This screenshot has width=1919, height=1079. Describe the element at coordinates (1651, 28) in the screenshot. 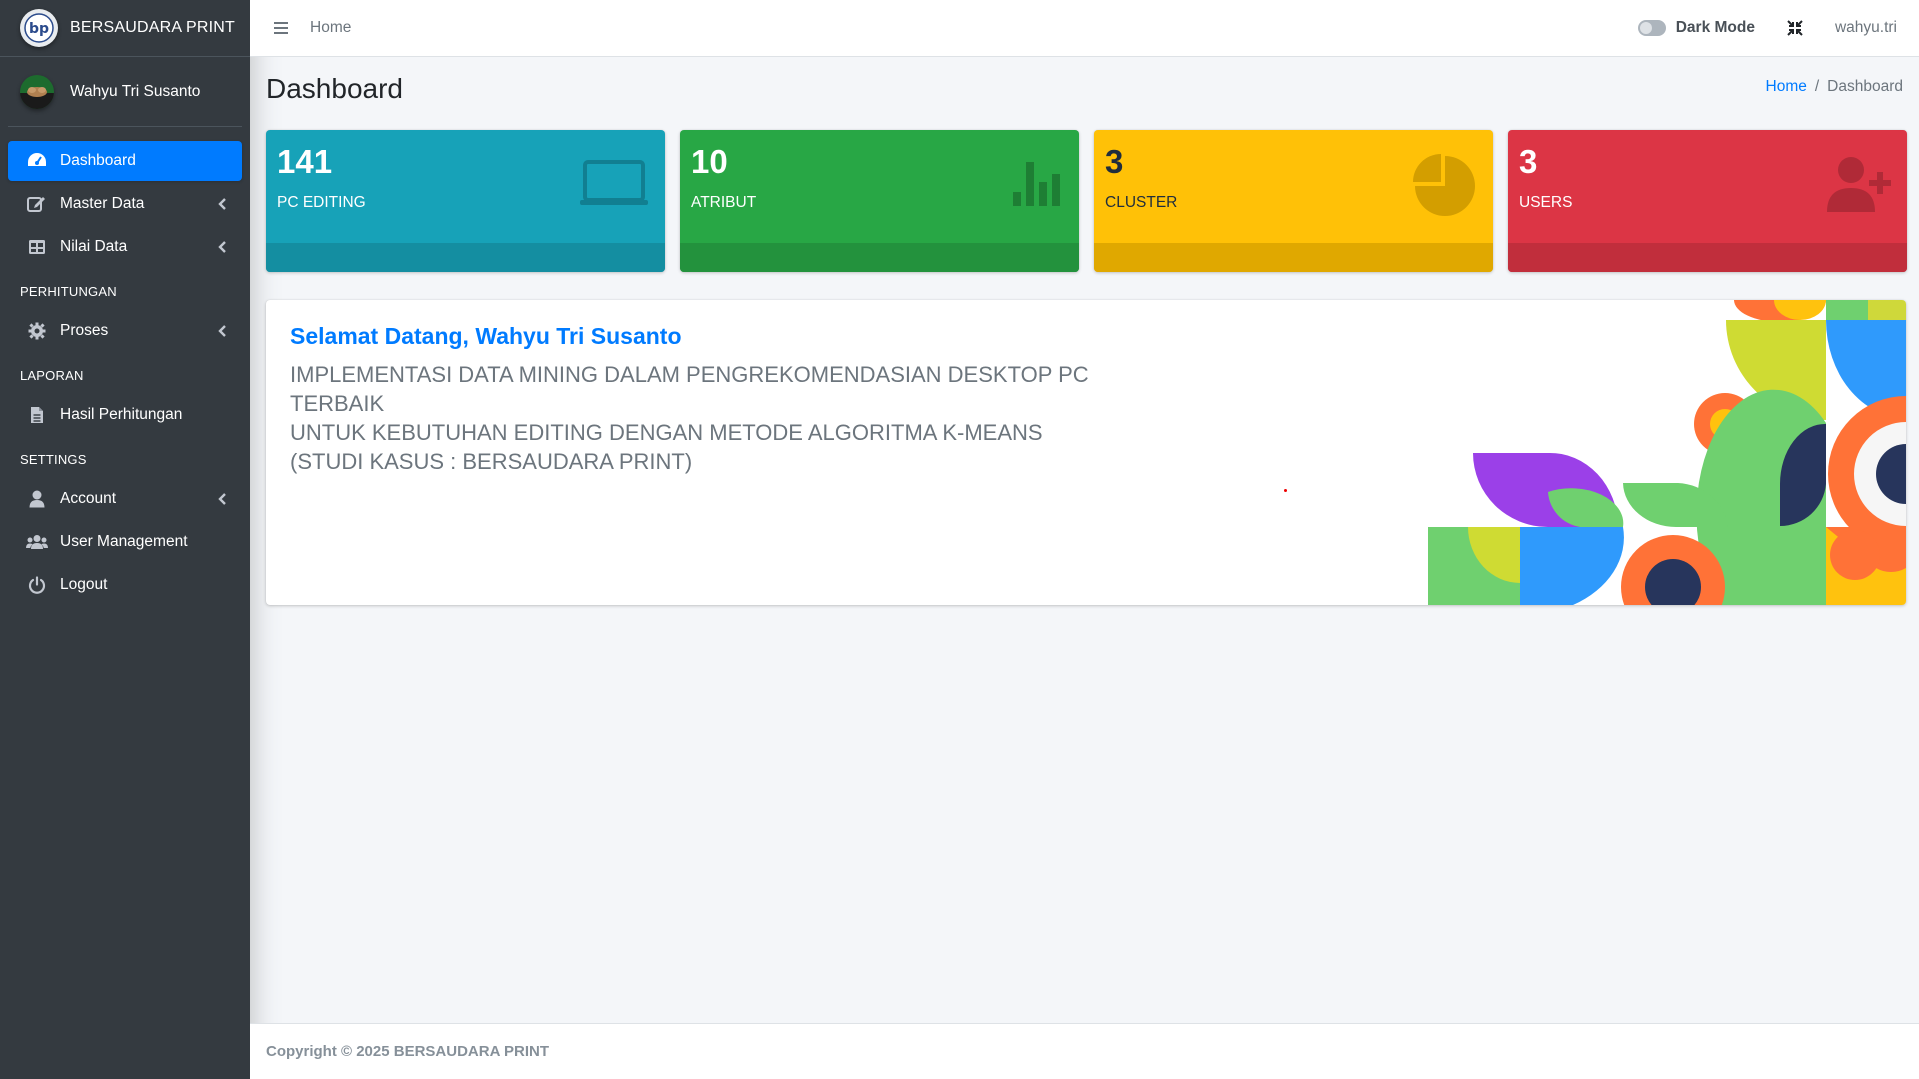

I see `dark-mode-toggle` at that location.